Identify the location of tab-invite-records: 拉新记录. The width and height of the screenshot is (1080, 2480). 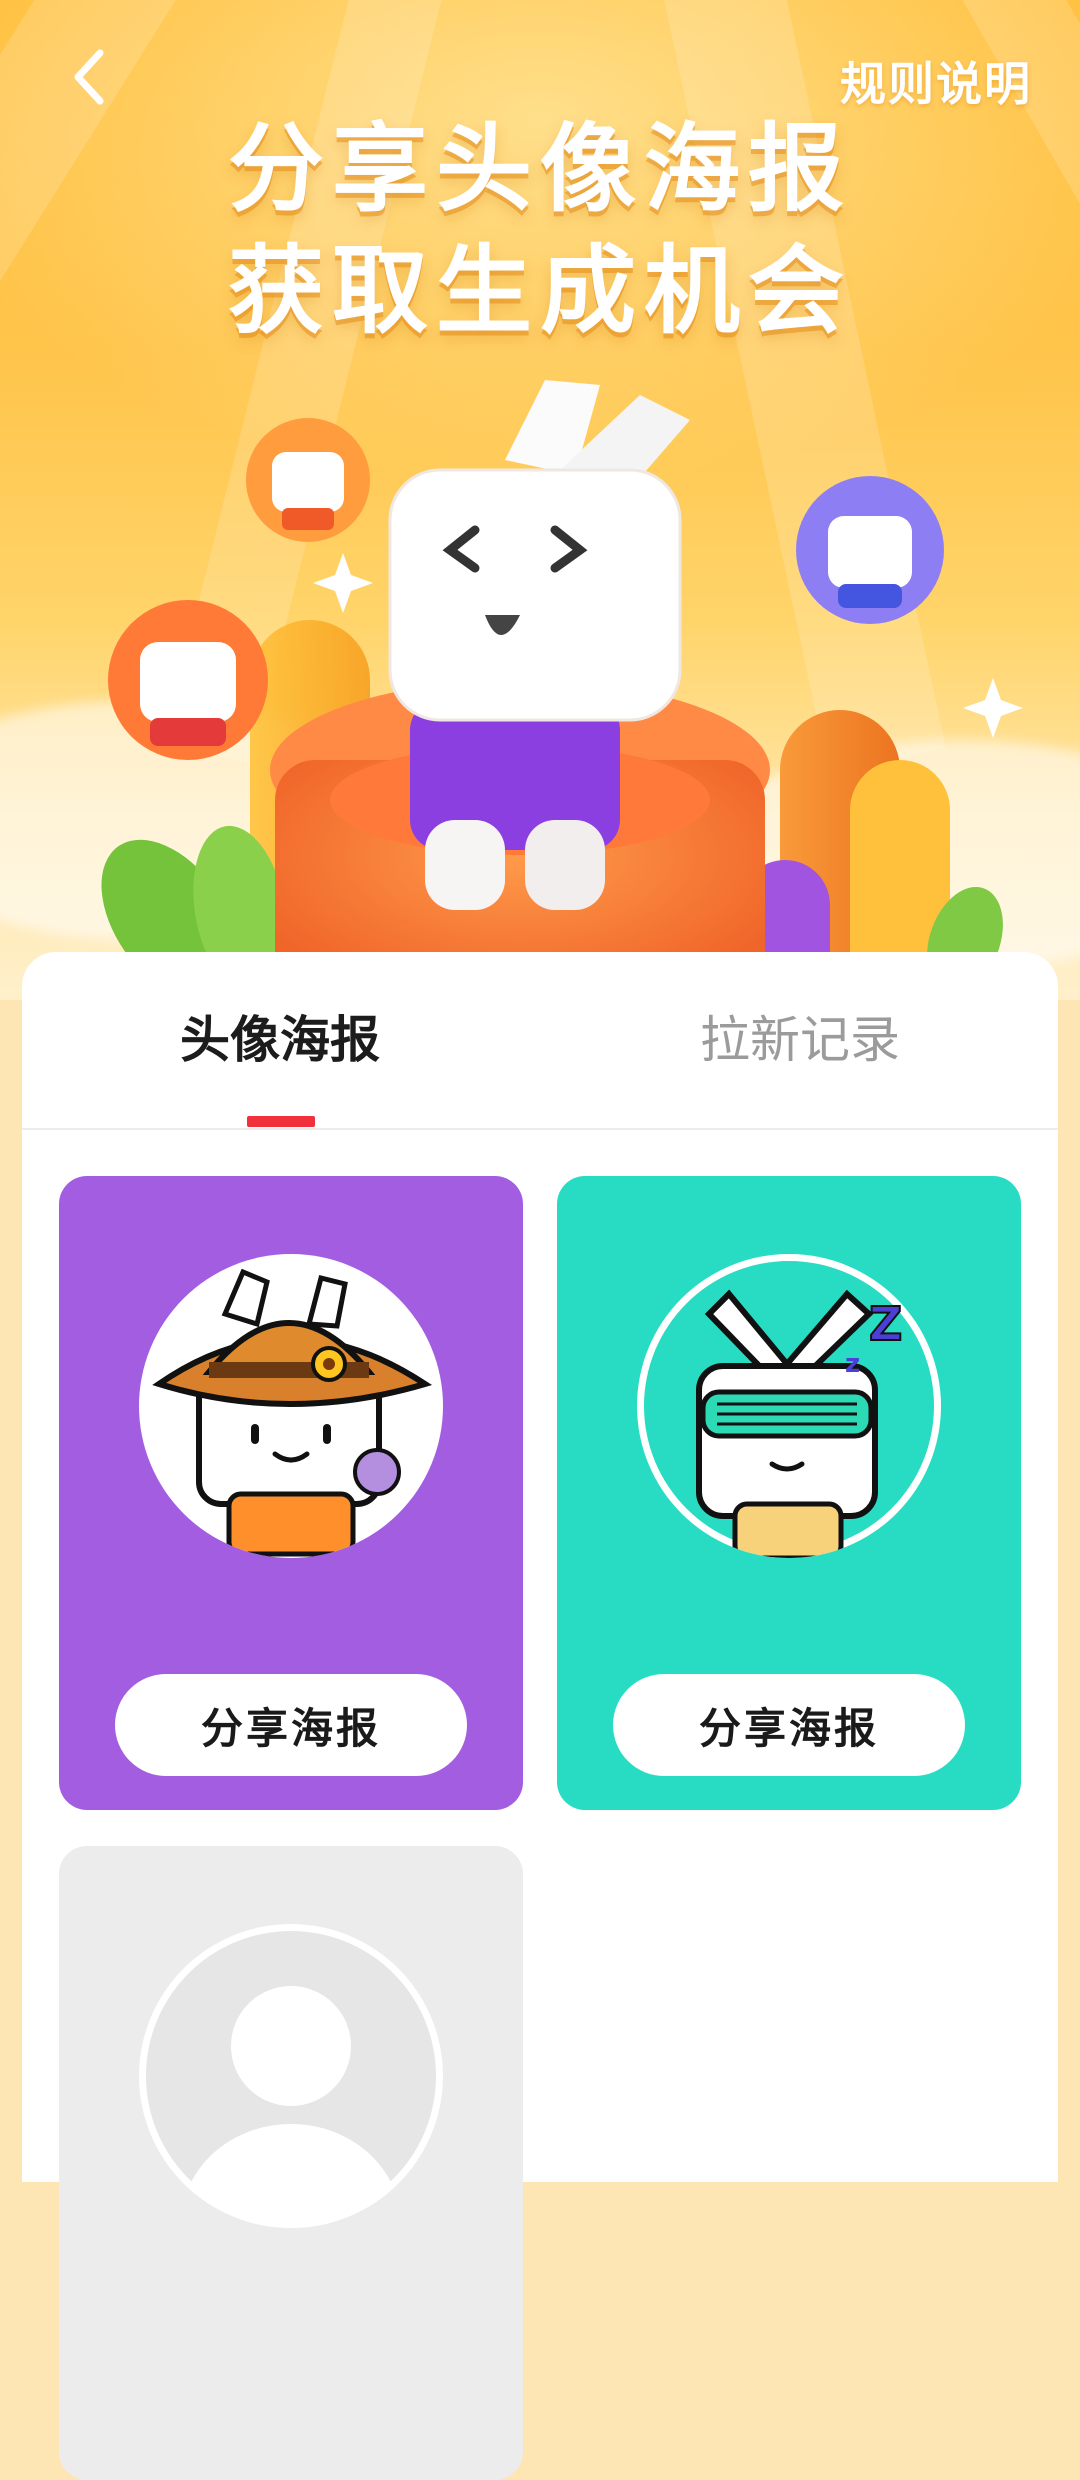
(800, 1036).